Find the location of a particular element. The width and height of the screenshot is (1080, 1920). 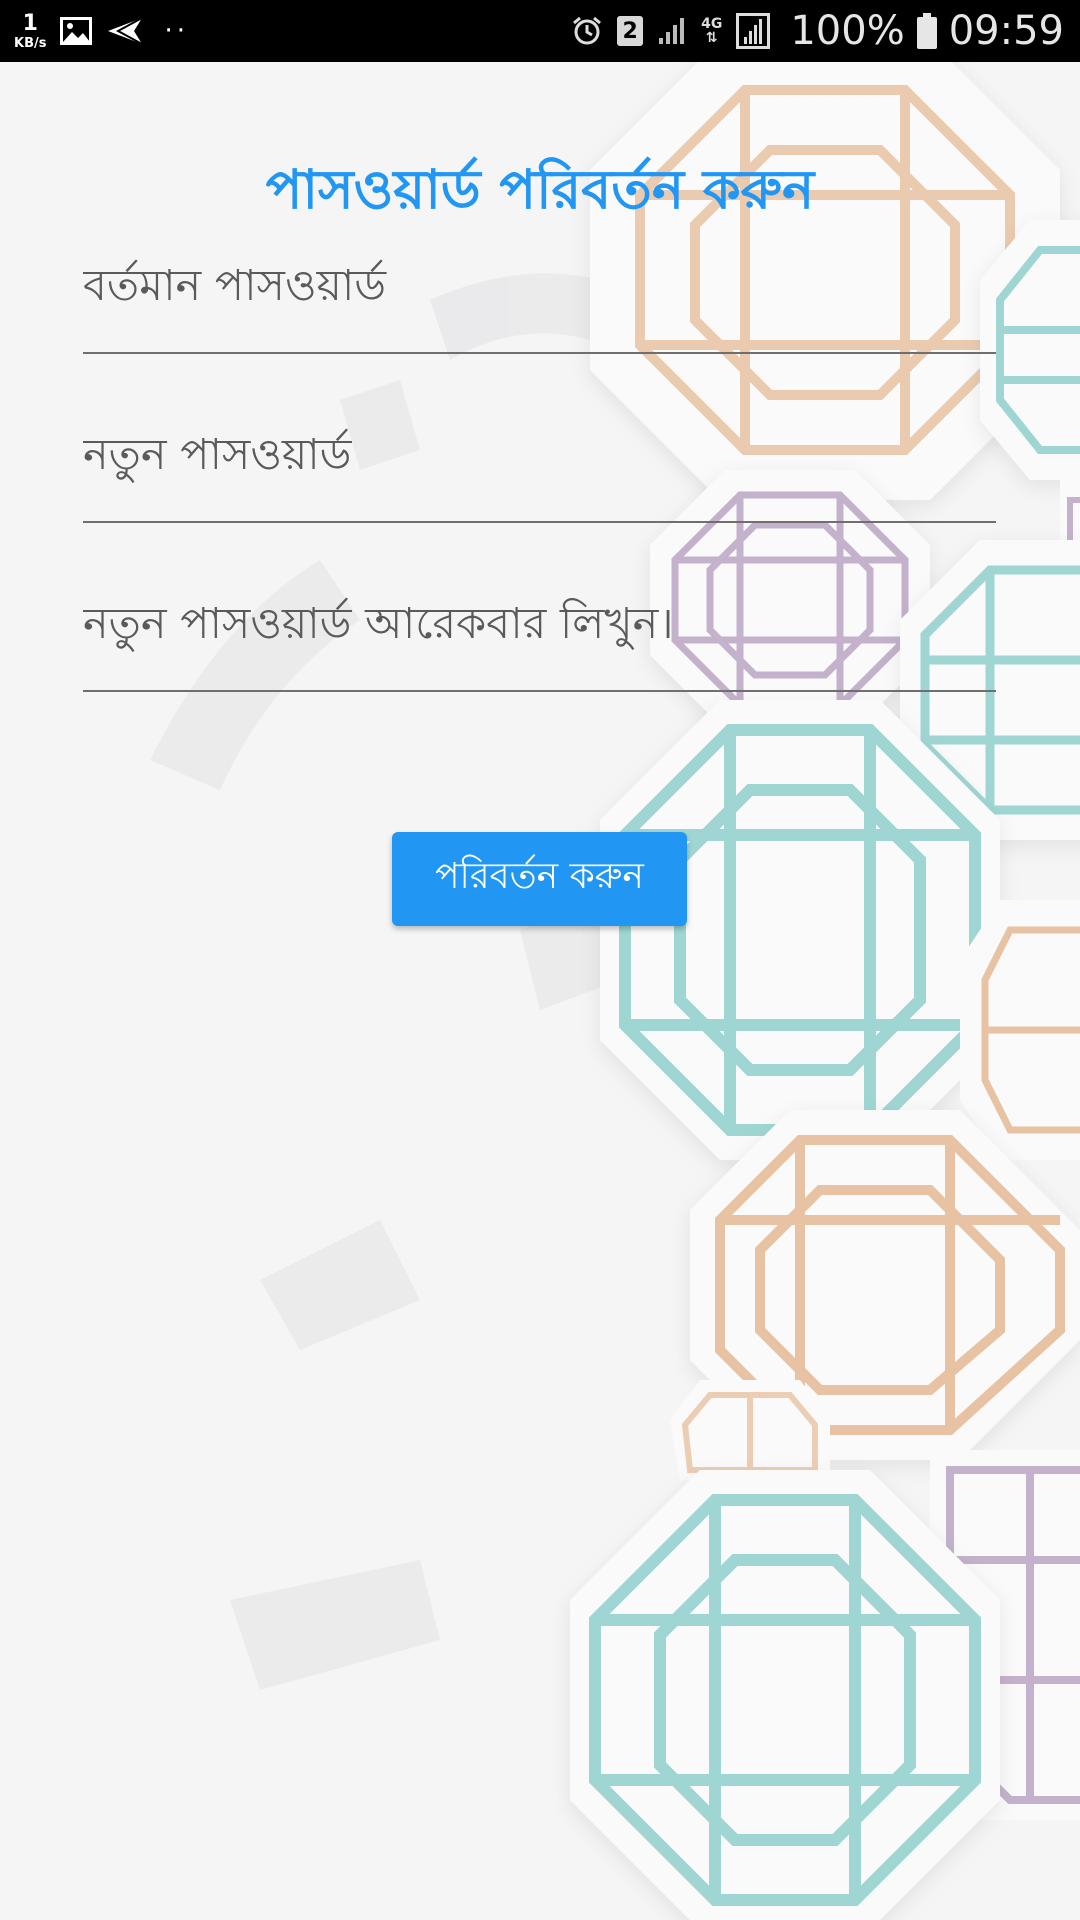

sim-slot-badge: 2 is located at coordinates (630, 31).